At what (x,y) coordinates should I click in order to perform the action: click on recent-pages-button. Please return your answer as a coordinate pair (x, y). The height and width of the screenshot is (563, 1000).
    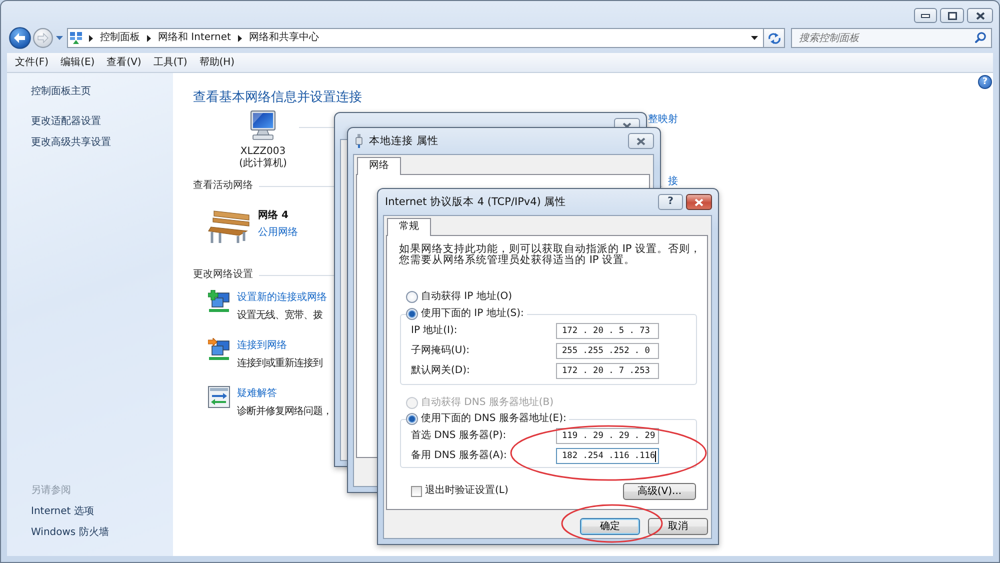
    Looking at the image, I should click on (59, 38).